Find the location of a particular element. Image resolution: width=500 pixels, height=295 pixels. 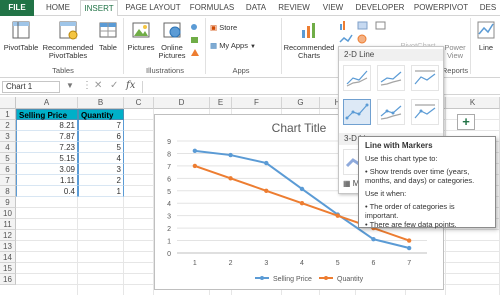

column-header-a: A is located at coordinates (47, 103).